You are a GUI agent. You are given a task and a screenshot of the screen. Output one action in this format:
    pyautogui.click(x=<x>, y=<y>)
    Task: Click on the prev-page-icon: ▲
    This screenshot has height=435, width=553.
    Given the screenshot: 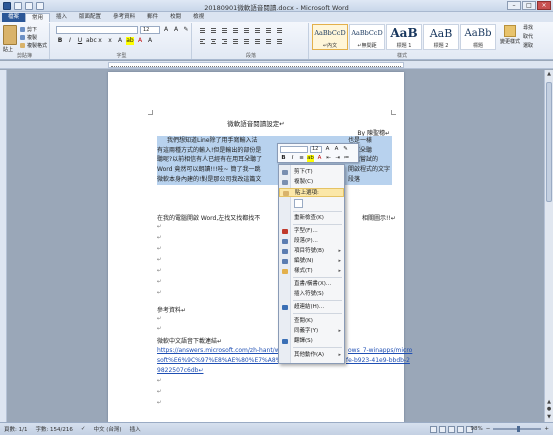 What is the action you would take?
    pyautogui.click(x=549, y=402)
    